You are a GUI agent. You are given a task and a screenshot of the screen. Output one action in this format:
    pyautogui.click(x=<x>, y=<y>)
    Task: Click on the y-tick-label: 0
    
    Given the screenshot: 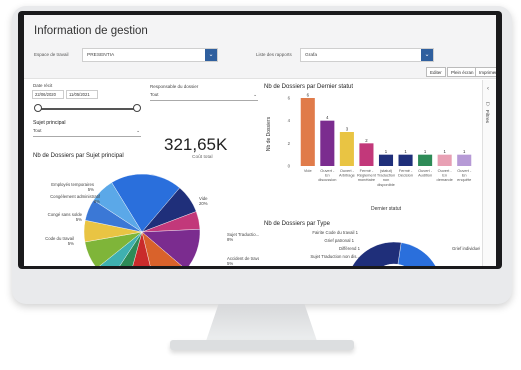 What is the action you would take?
    pyautogui.click(x=289, y=166)
    